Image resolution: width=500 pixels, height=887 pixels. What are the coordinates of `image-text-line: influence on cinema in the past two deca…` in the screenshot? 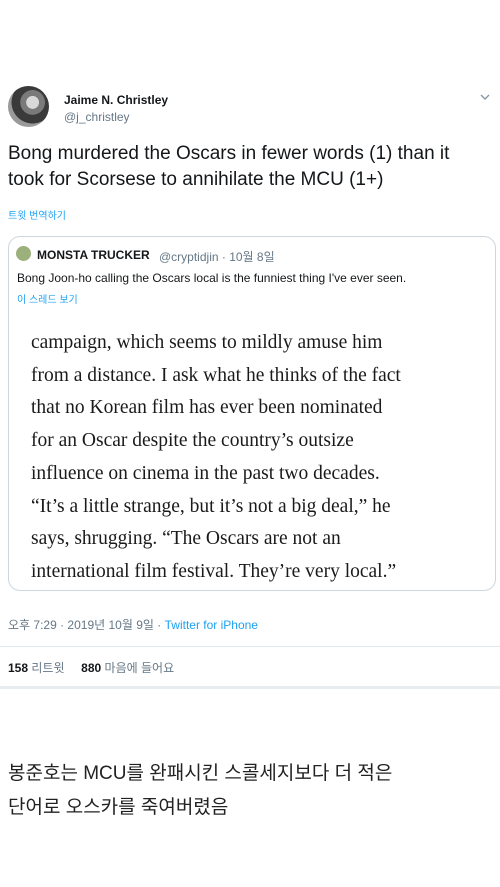 It's located at (205, 473).